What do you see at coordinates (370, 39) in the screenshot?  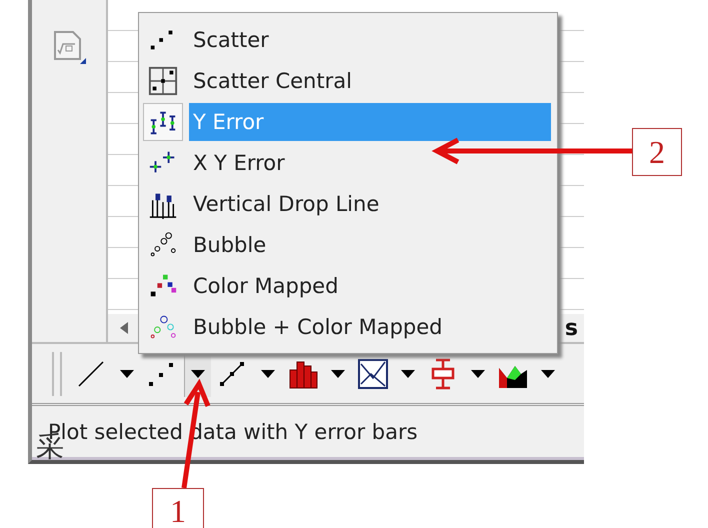 I see `menu-item: Scatter` at bounding box center [370, 39].